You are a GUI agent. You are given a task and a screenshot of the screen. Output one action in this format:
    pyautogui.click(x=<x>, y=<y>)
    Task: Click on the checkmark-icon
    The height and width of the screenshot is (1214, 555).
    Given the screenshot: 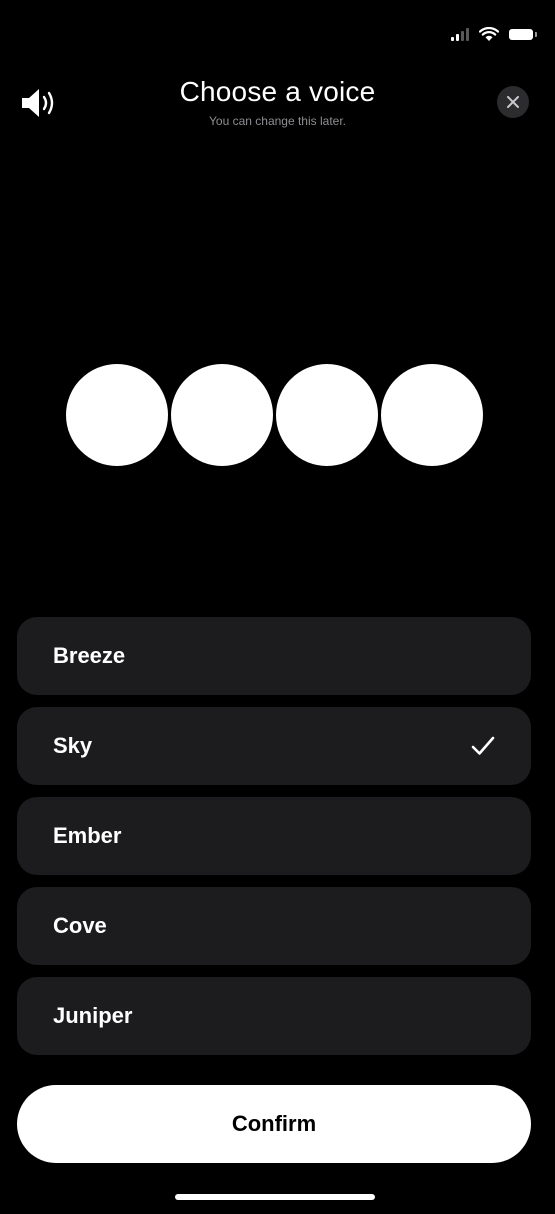 What is the action you would take?
    pyautogui.click(x=483, y=745)
    